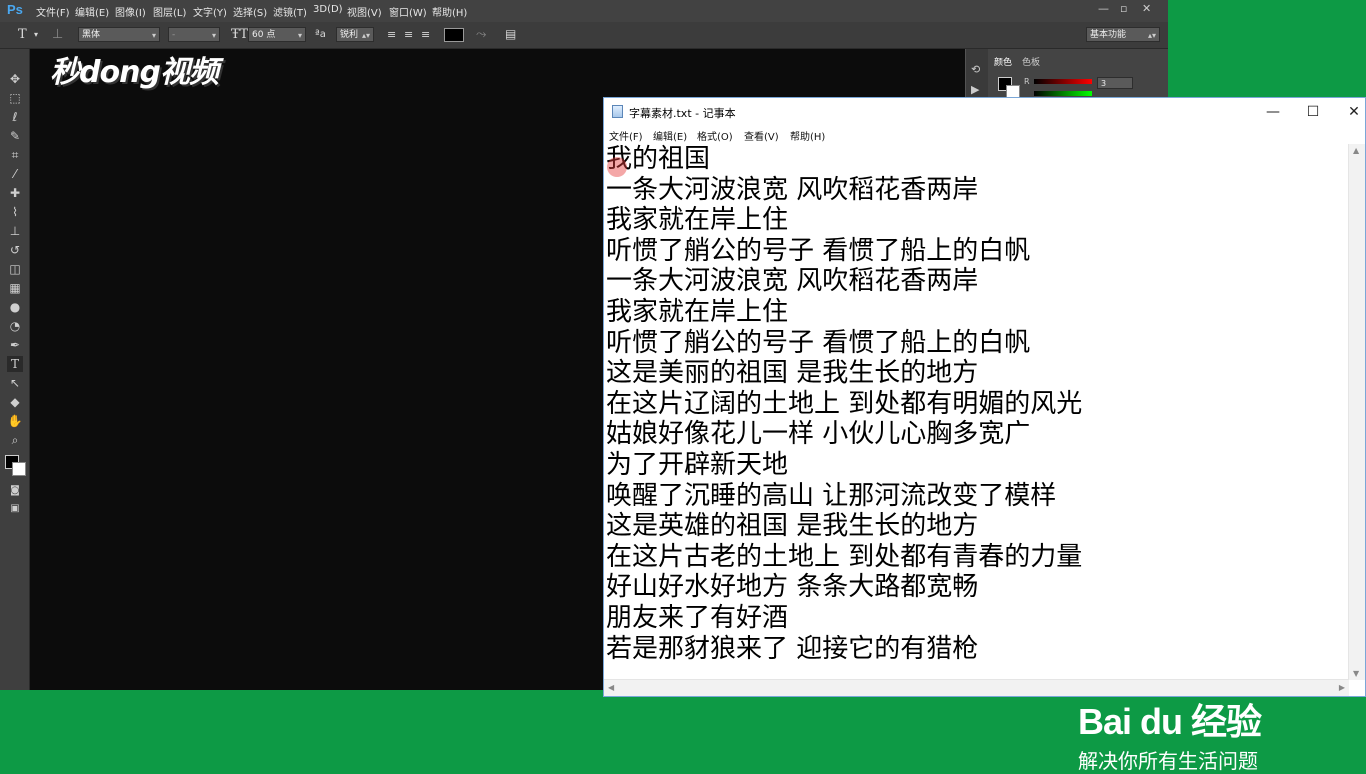 The image size is (1366, 774). I want to click on text-line: 在这片辽阔的土地上 到处都有明媚的风光, so click(844, 403).